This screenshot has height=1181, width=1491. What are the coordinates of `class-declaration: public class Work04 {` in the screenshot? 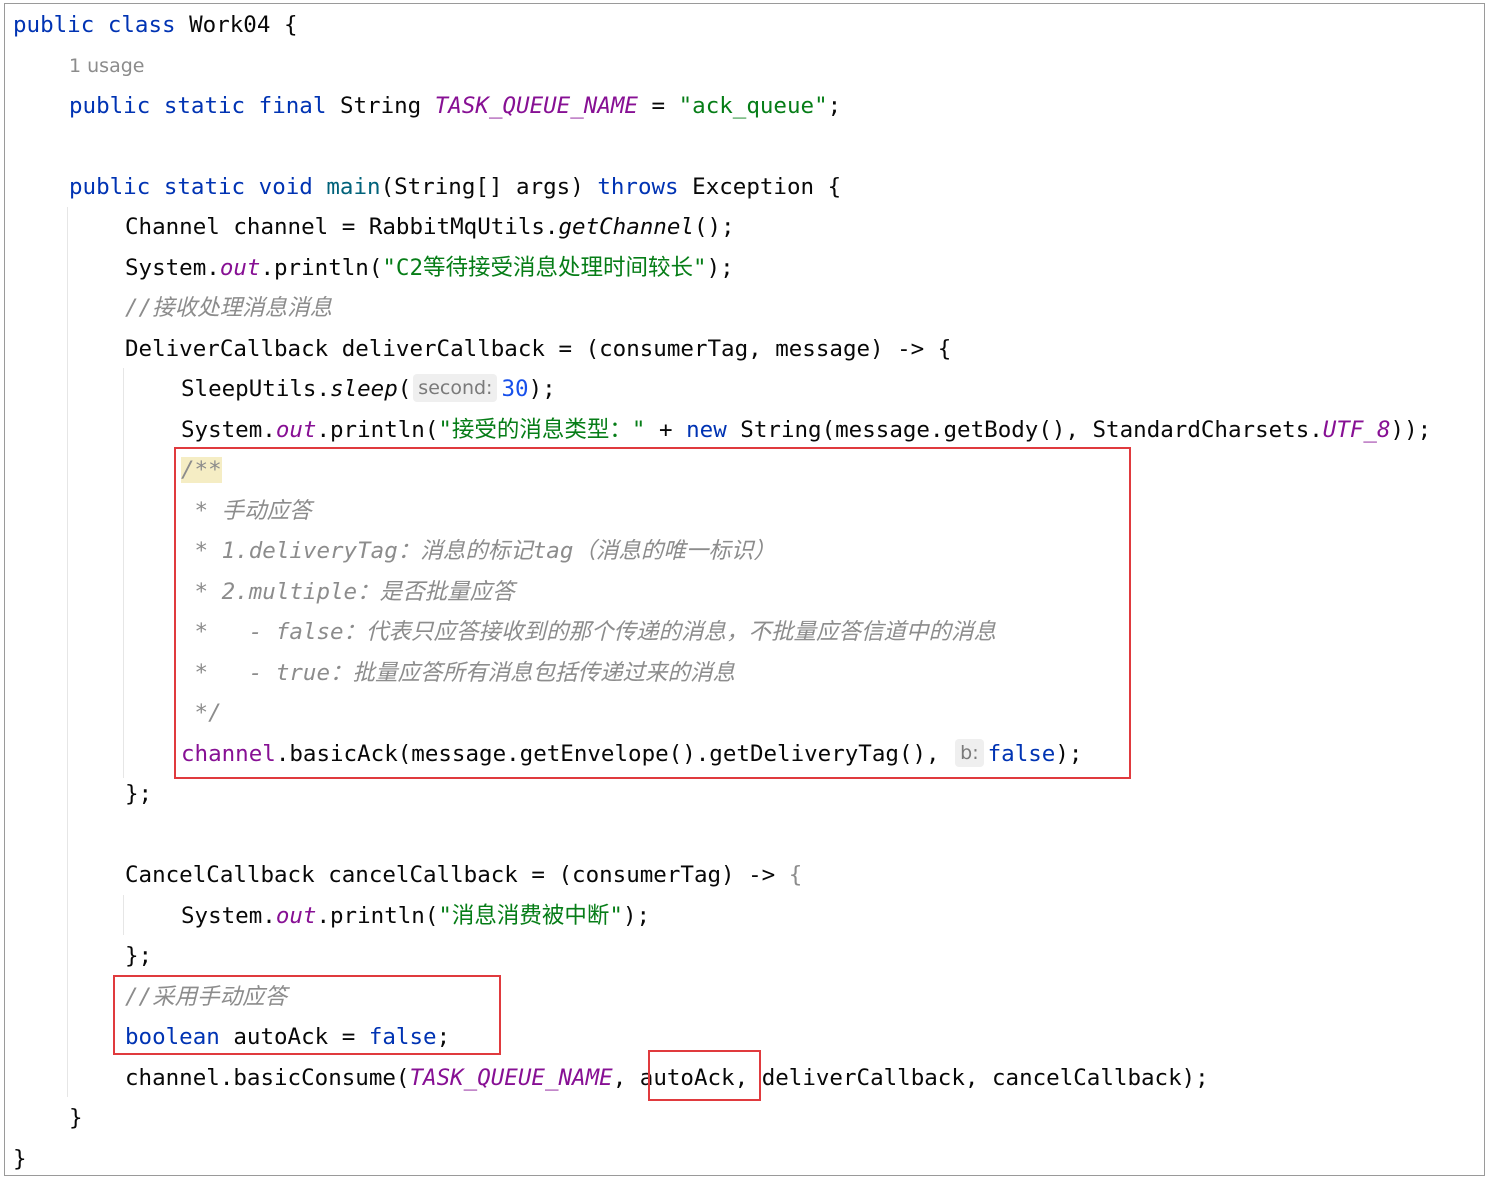 It's located at (151, 25).